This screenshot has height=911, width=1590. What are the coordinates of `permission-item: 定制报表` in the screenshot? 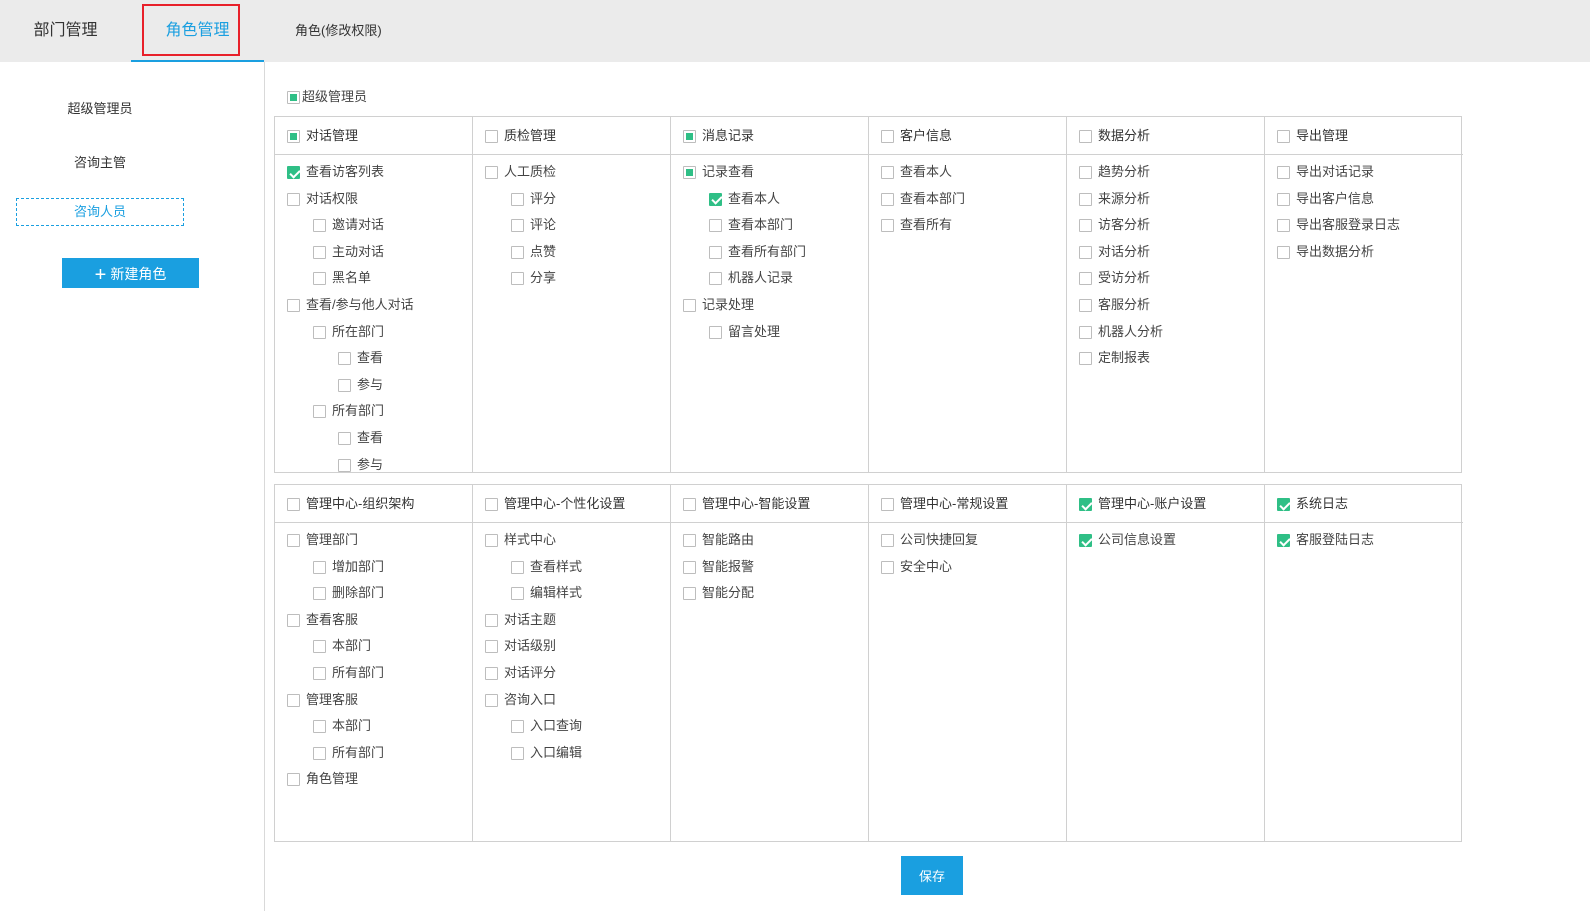 It's located at (1165, 358).